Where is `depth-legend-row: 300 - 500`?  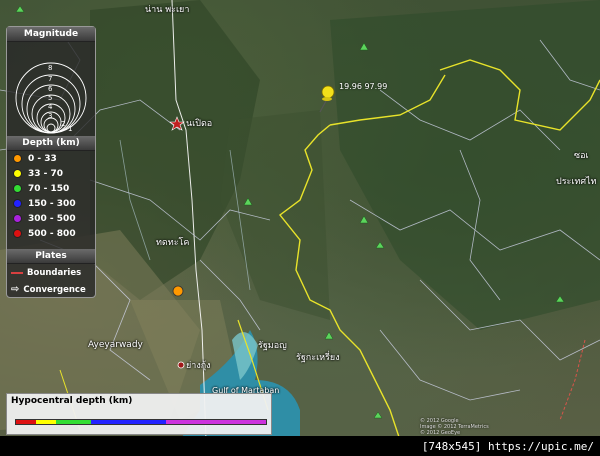 depth-legend-row: 300 - 500 is located at coordinates (51, 218).